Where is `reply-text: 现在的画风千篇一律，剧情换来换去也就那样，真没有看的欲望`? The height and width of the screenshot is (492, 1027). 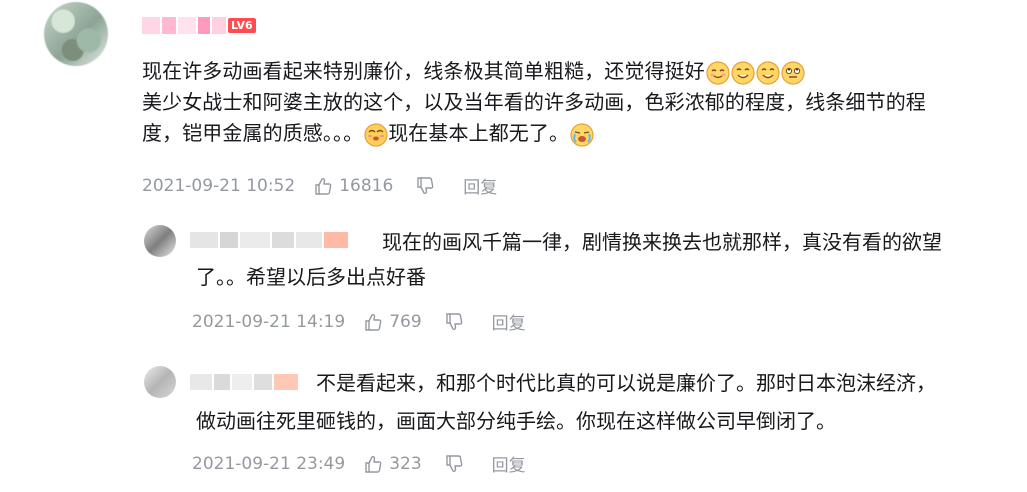 reply-text: 现在的画风千篇一律，剧情换来换去也就那样，真没有看的欲望 is located at coordinates (606, 242).